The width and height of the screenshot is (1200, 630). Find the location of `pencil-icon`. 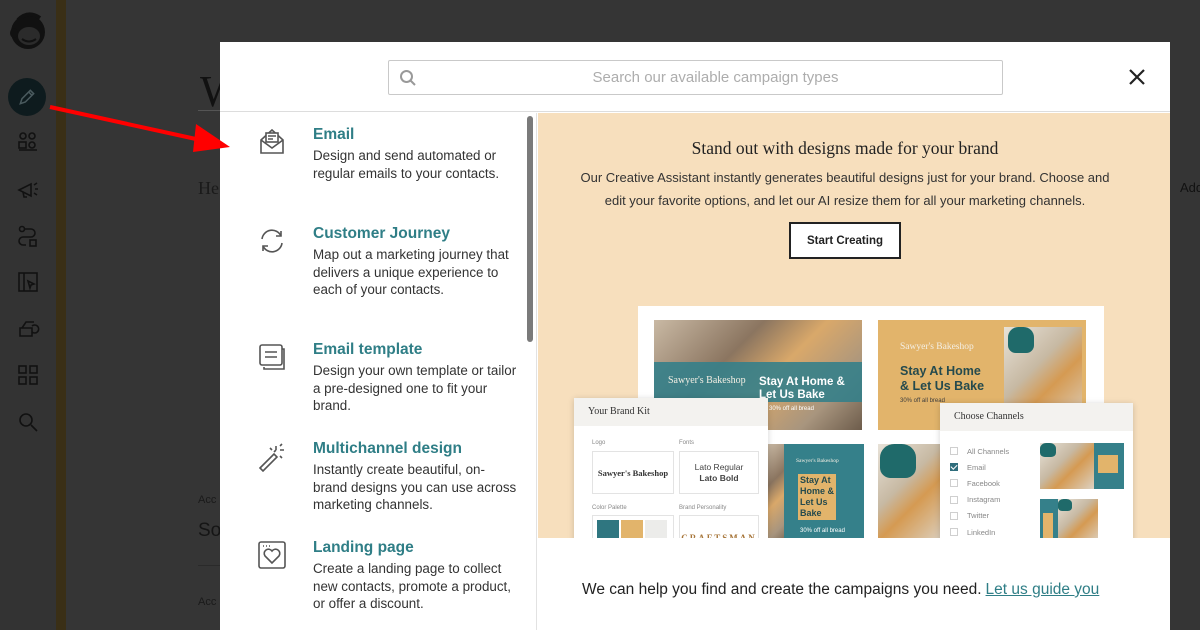

pencil-icon is located at coordinates (27, 97).